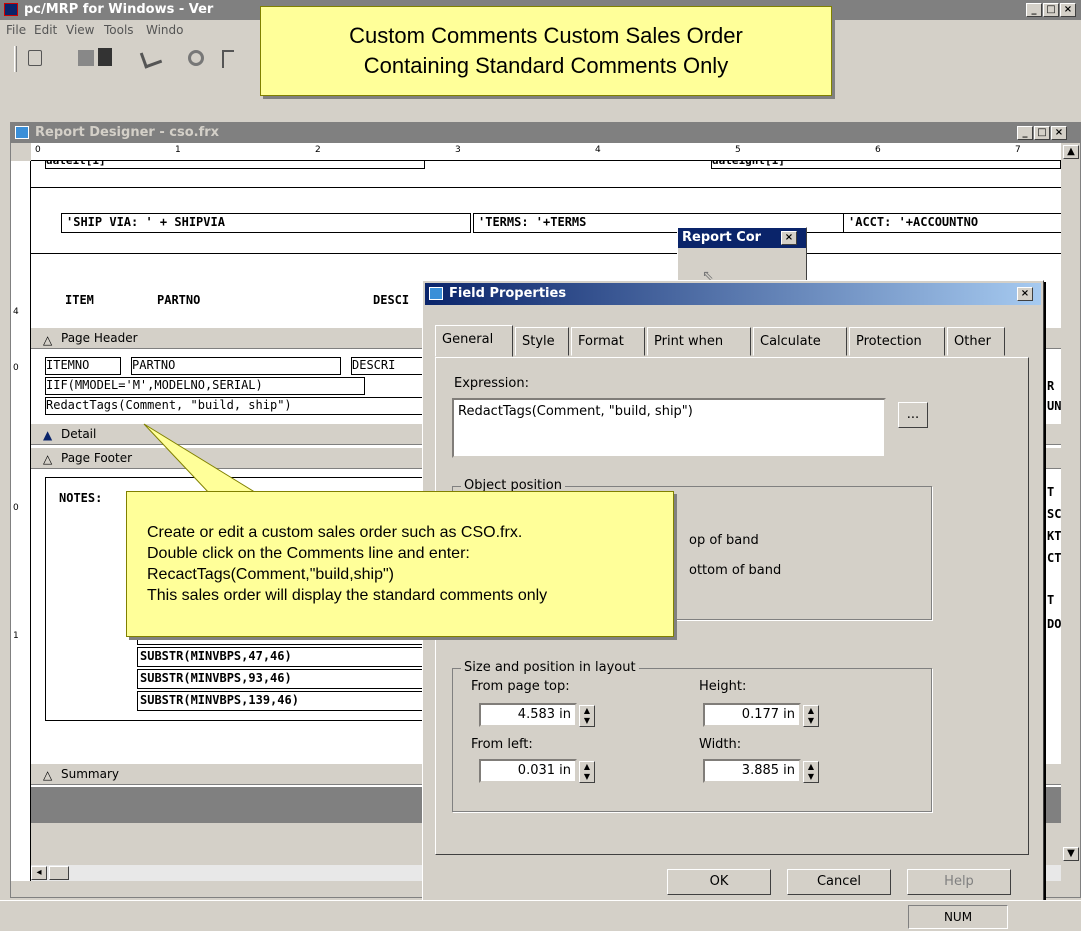  I want to click on expression-input: RedactTags(Comment, "build, ship"), so click(669, 428).